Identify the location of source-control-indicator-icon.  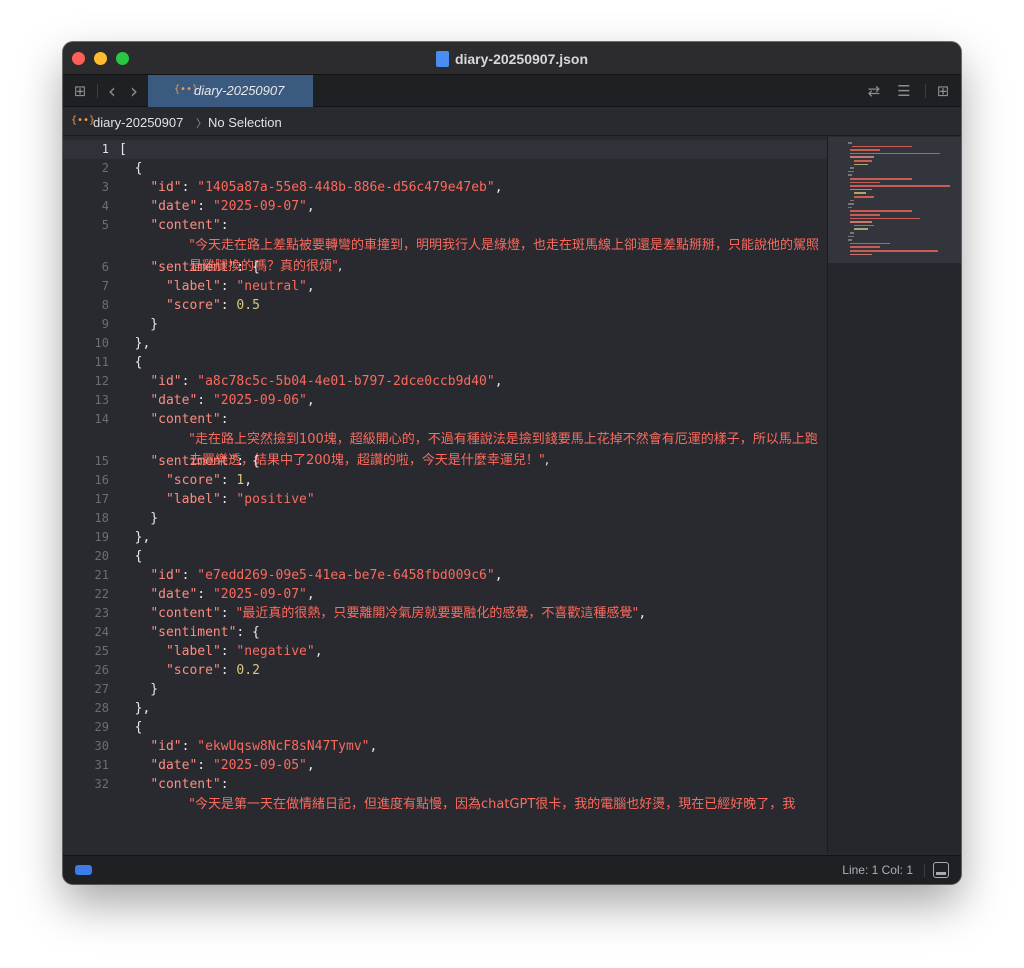
(83, 870).